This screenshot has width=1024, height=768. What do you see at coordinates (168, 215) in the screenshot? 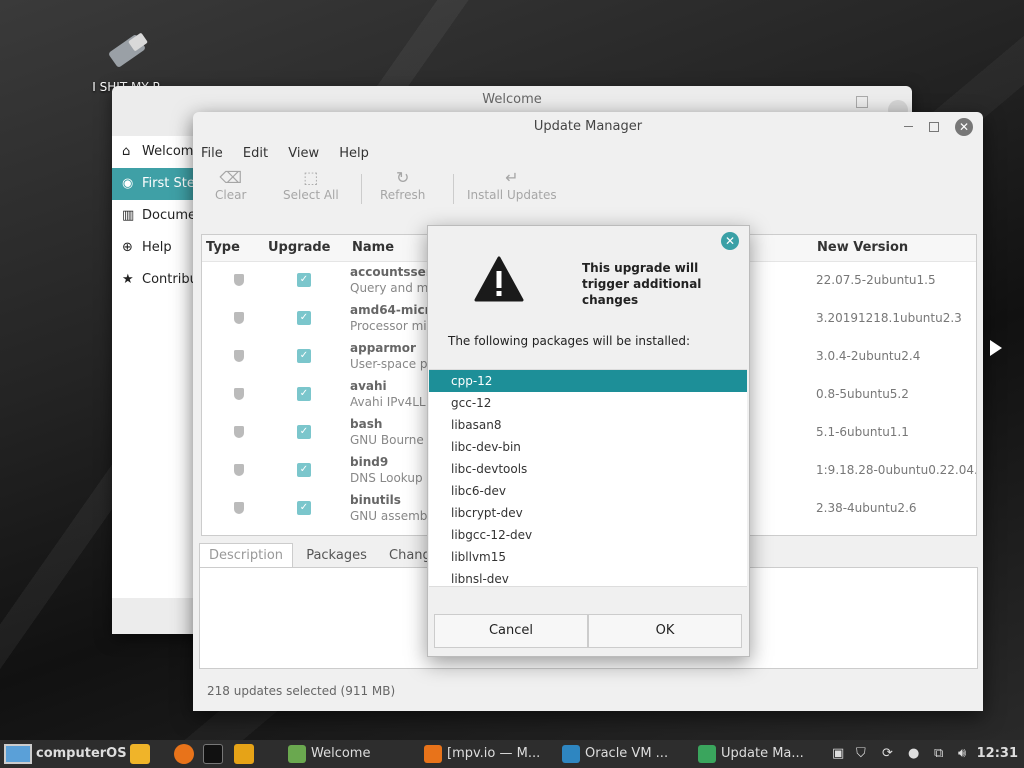
I see `sidebar-item-label: Documentation` at bounding box center [168, 215].